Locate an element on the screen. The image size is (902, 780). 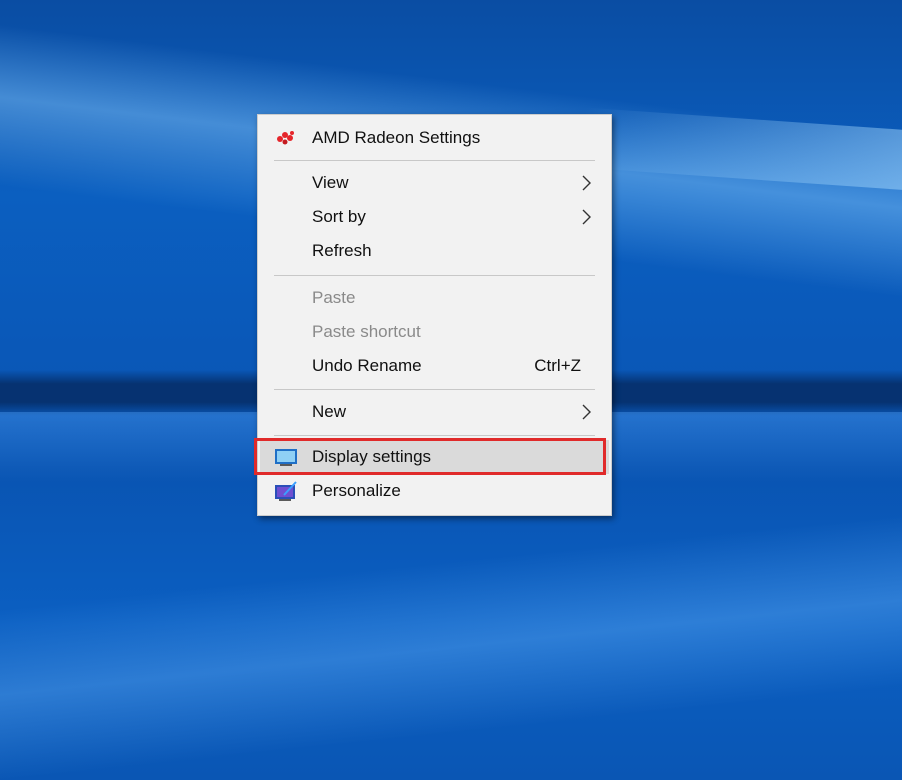
wallpaper-light-streak is located at coordinates (741, 150).